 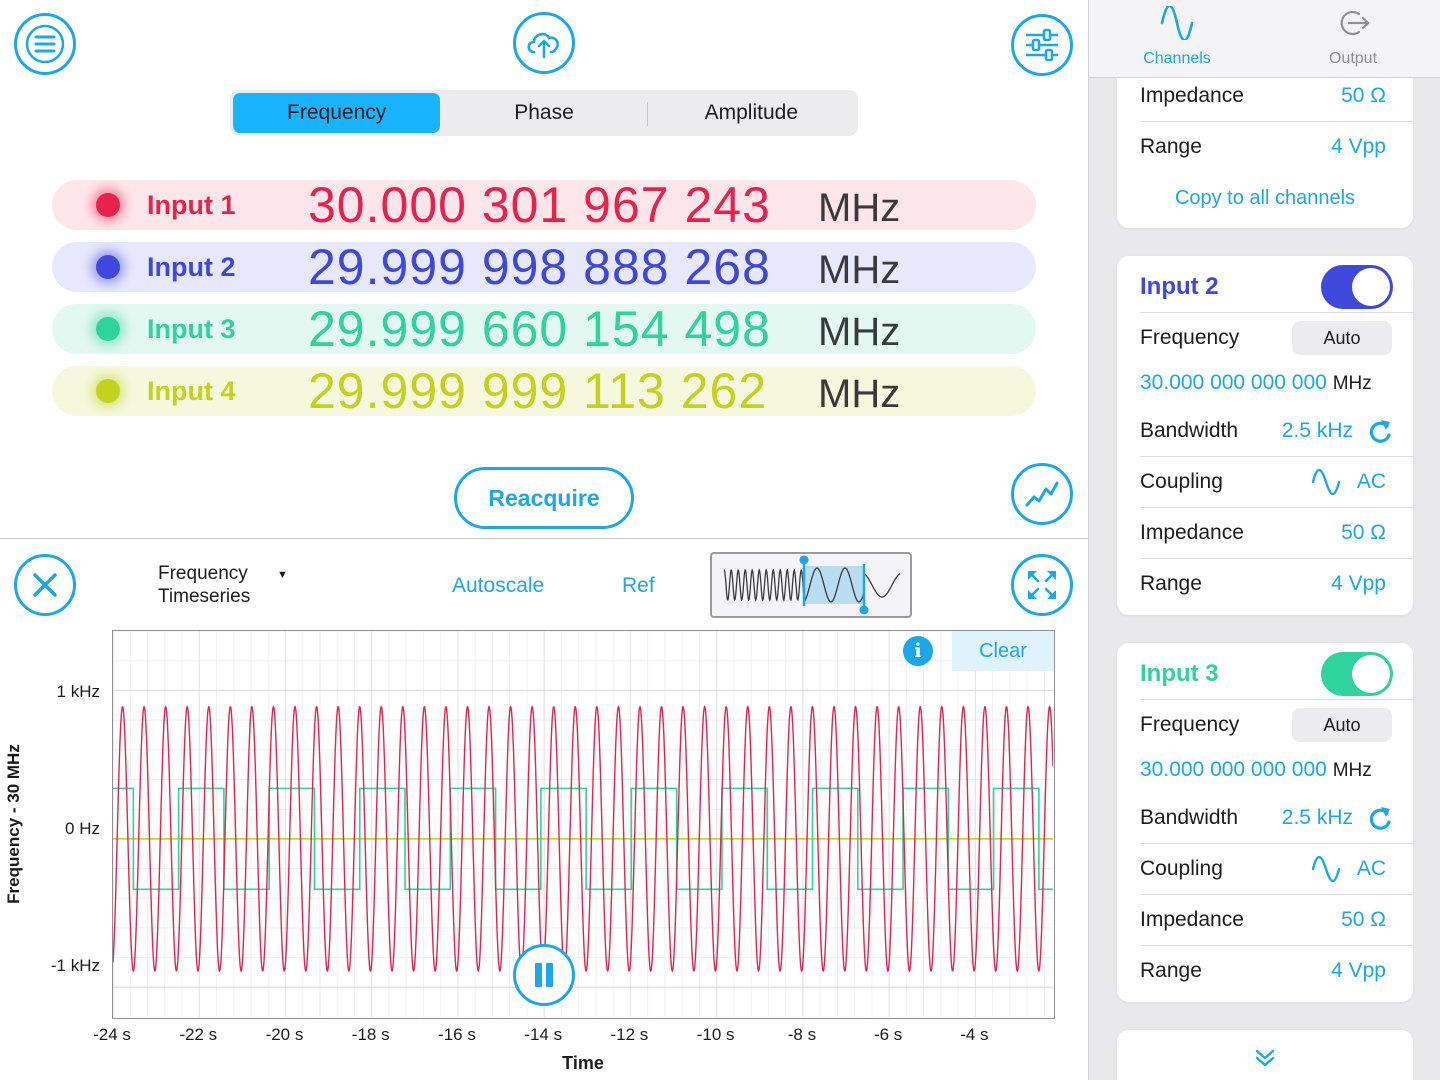 I want to click on sliders-icon, so click(x=1042, y=45).